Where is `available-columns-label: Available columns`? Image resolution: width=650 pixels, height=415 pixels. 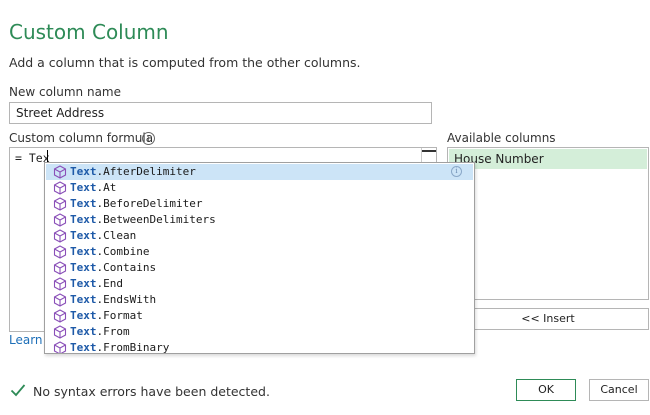 available-columns-label: Available columns is located at coordinates (501, 138).